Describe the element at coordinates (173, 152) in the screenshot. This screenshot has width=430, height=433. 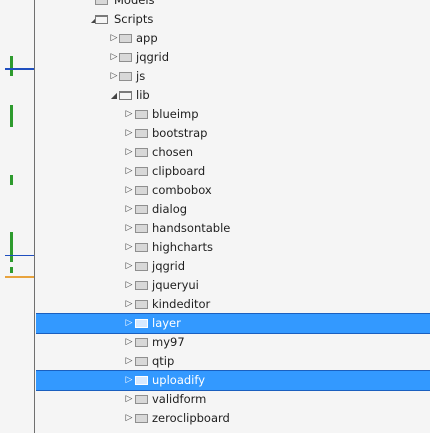
I see `tree-item-label: chosen` at that location.